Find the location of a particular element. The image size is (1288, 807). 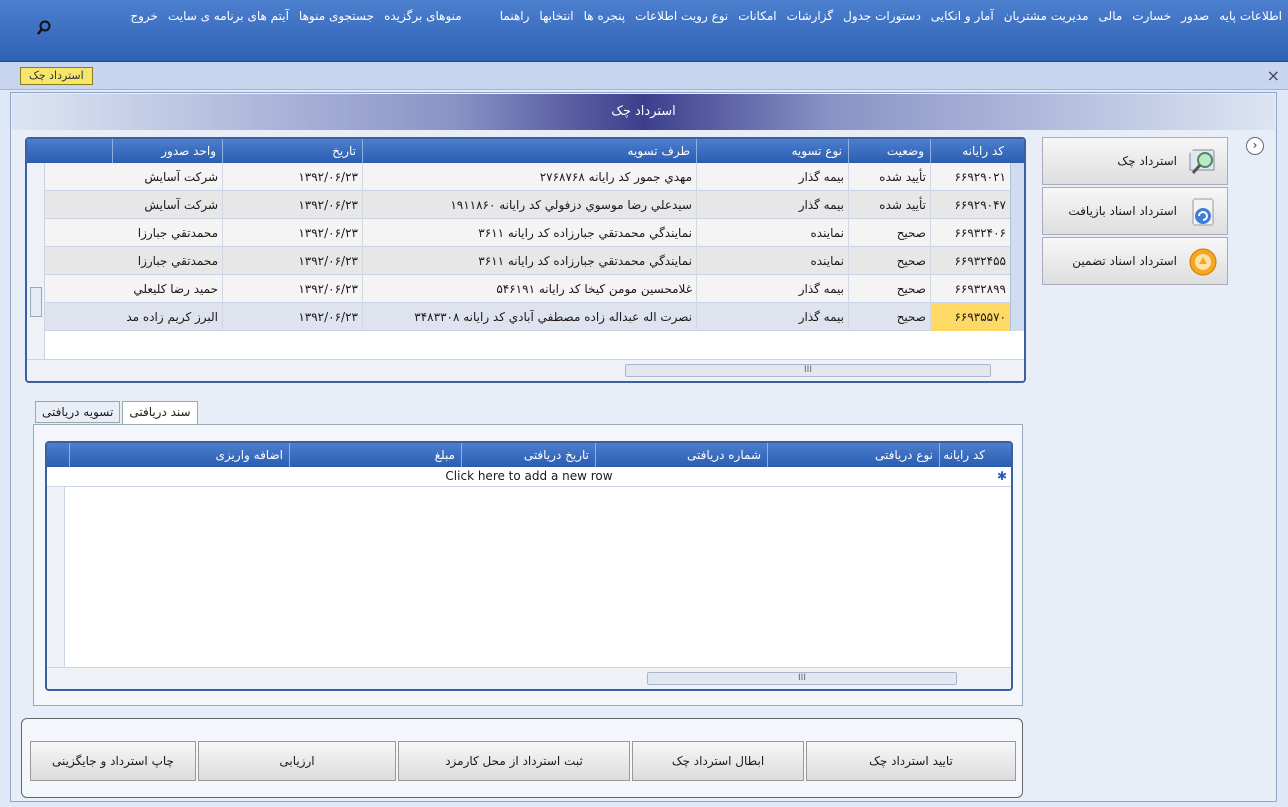

col-header-receipt-type: نوع دریافتی is located at coordinates (853, 455).